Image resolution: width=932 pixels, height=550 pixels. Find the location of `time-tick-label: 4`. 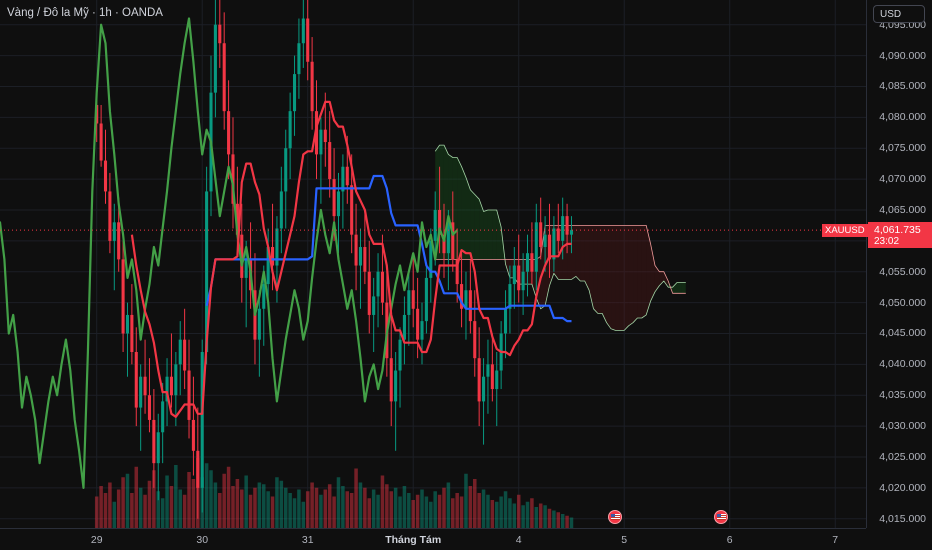

time-tick-label: 4 is located at coordinates (518, 540).